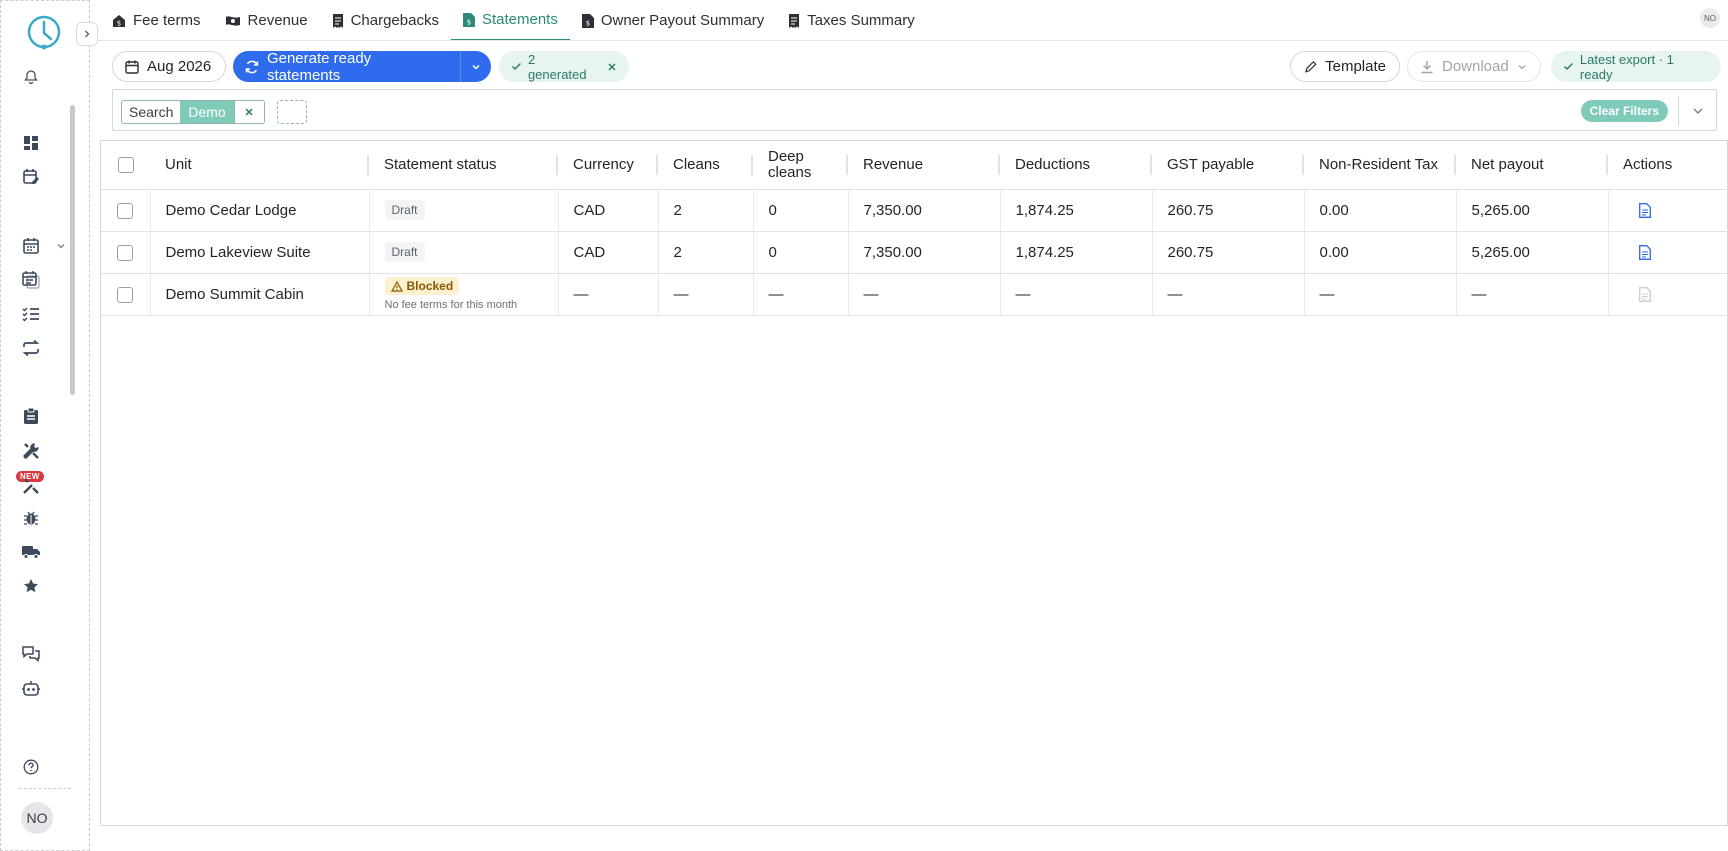  What do you see at coordinates (1668, 210) in the screenshot?
I see `cell-actions` at bounding box center [1668, 210].